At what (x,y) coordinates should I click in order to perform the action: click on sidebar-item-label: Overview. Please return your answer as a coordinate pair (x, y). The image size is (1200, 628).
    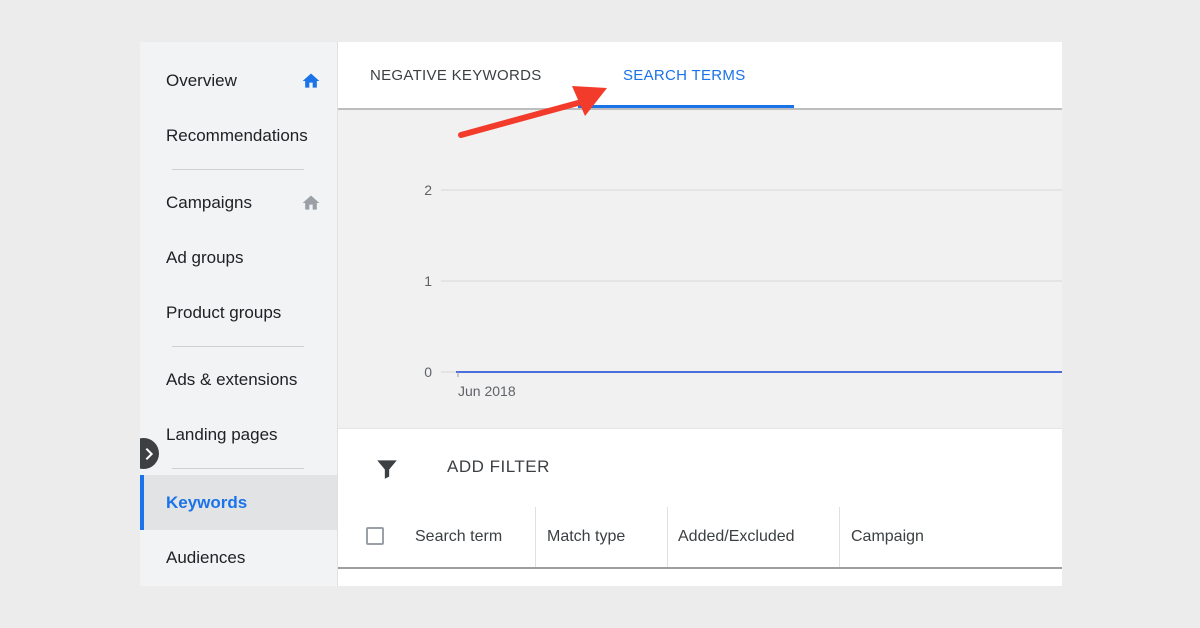
    Looking at the image, I should click on (201, 80).